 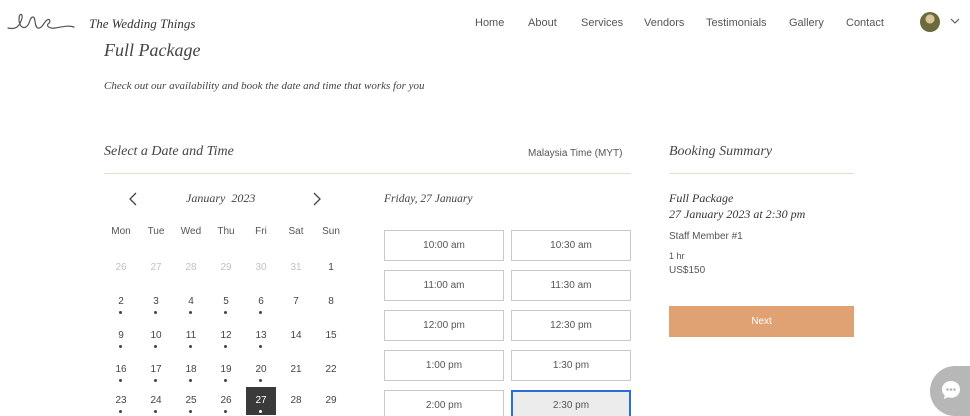 I want to click on chat-button, so click(x=950, y=391).